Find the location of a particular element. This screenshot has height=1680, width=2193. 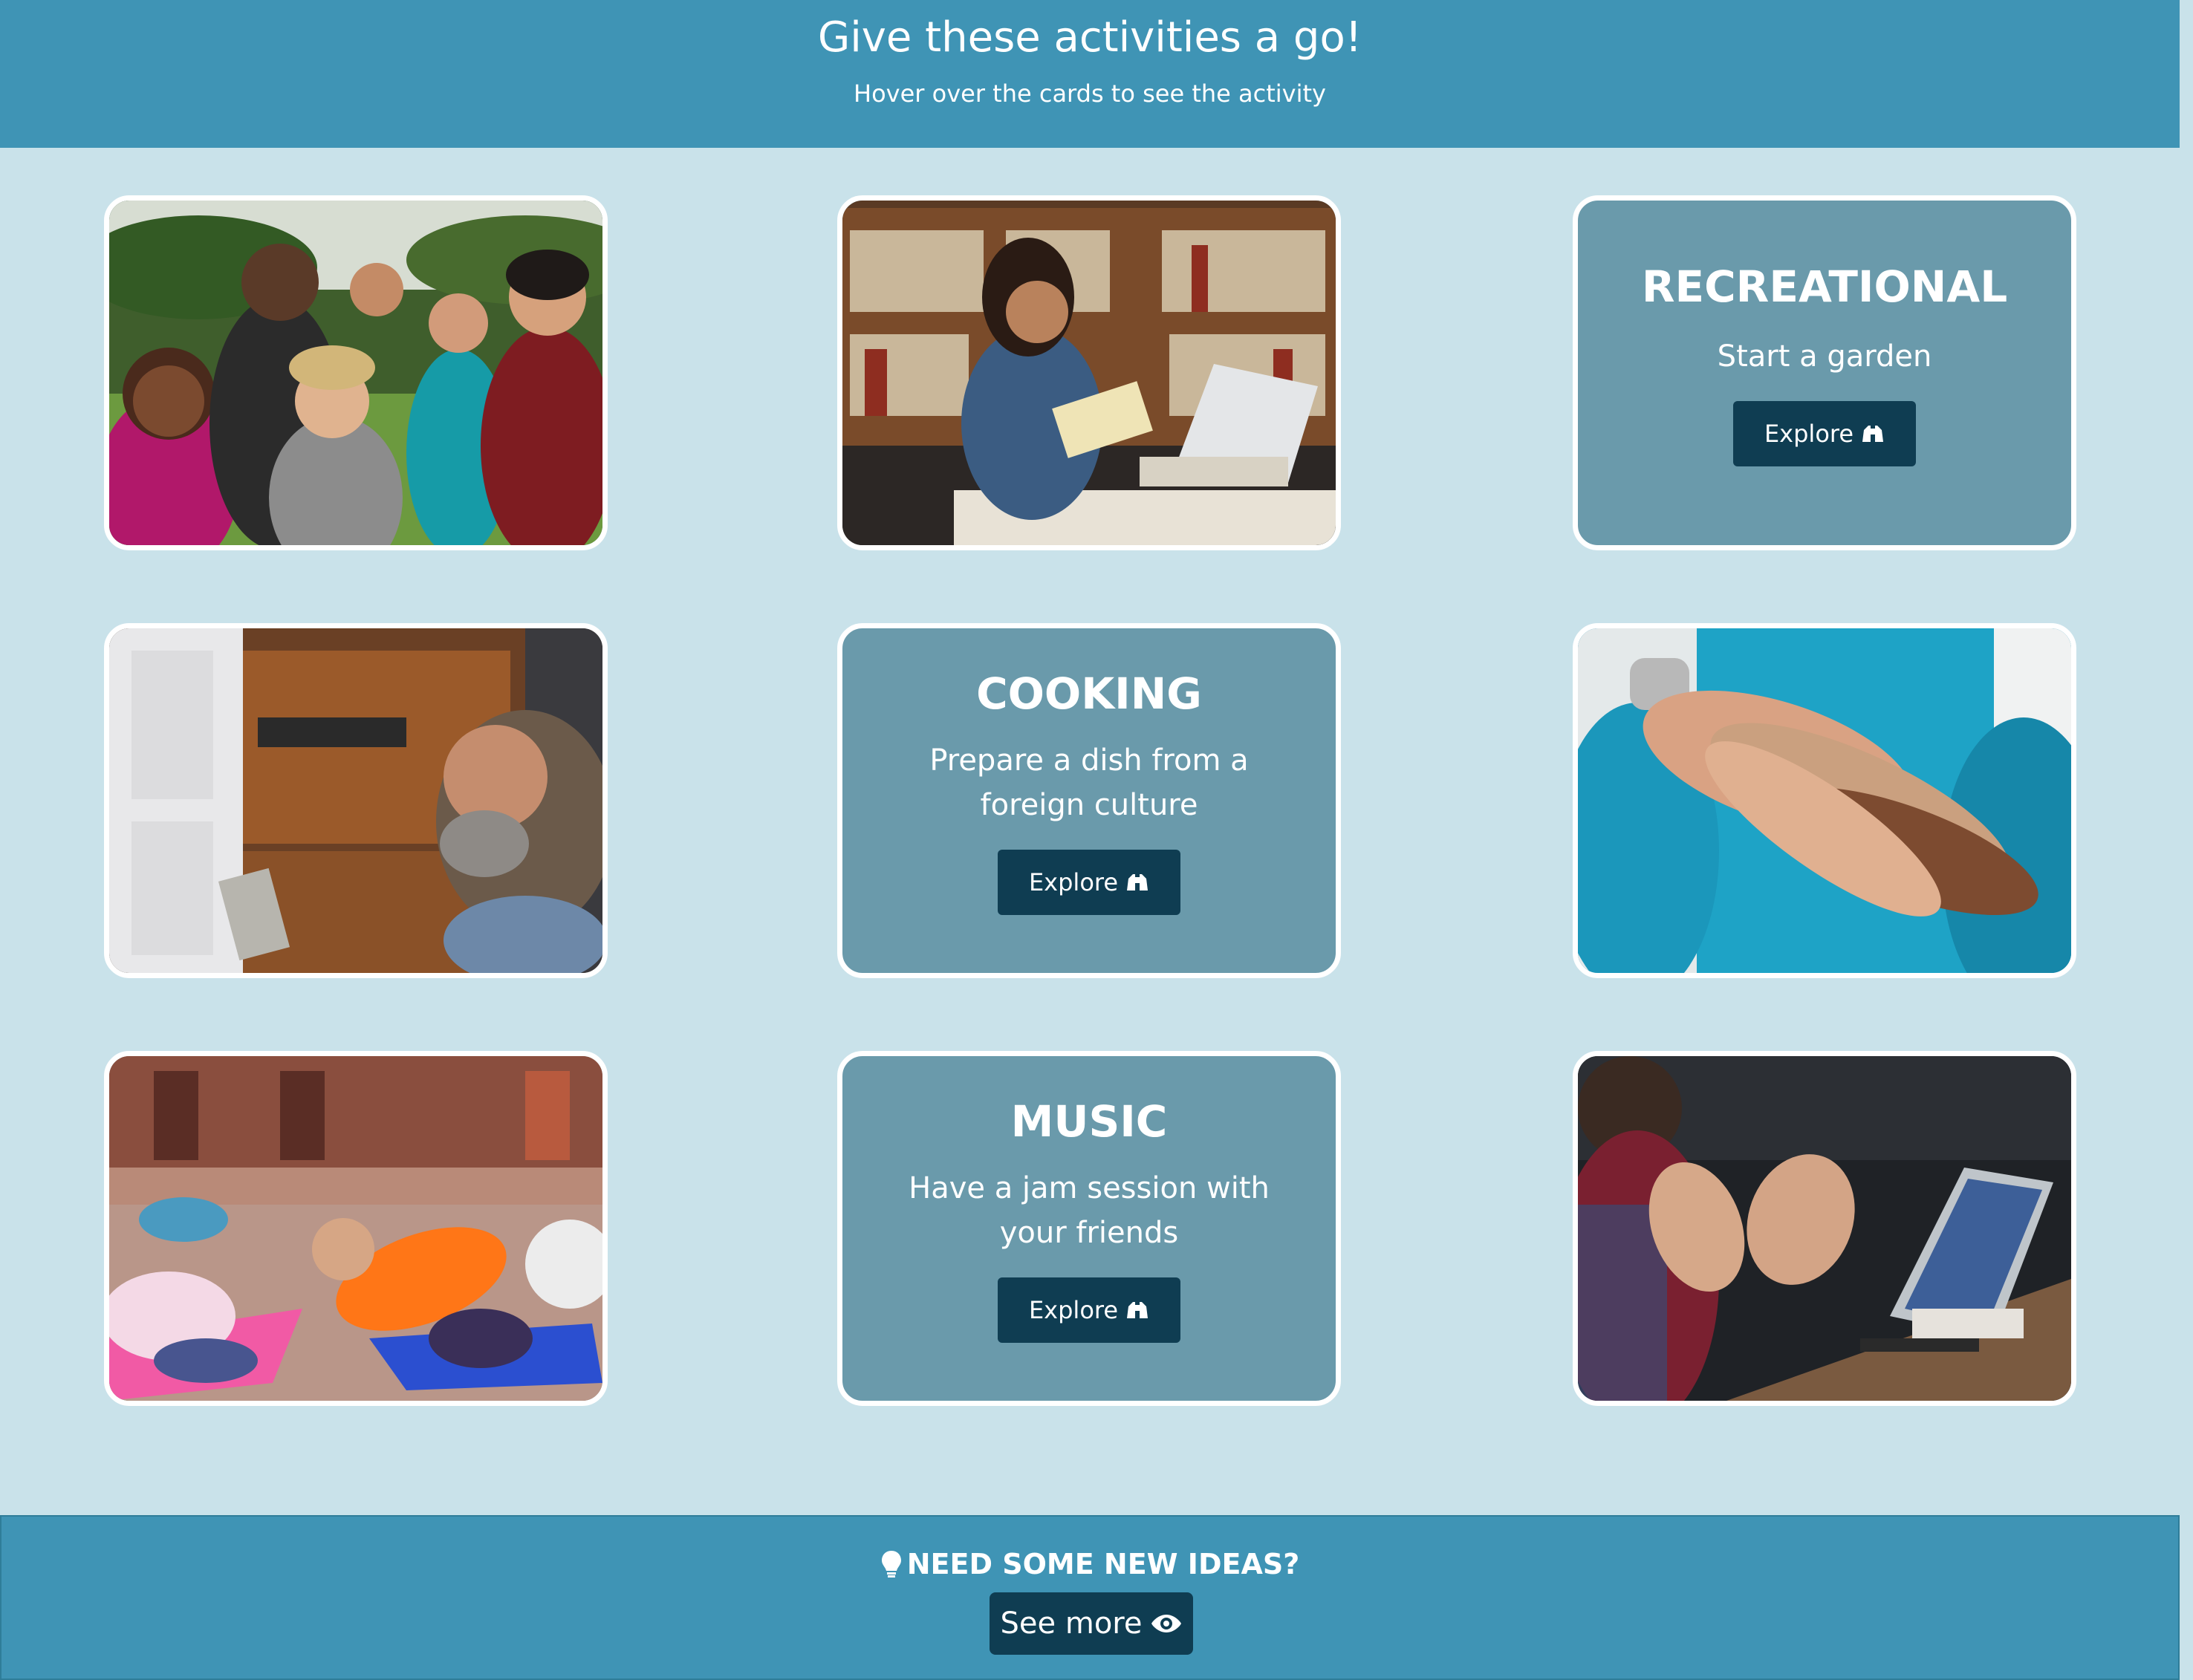

activity-card-recreational: RECREATIONAL Start a garden Explore is located at coordinates (1824, 372).